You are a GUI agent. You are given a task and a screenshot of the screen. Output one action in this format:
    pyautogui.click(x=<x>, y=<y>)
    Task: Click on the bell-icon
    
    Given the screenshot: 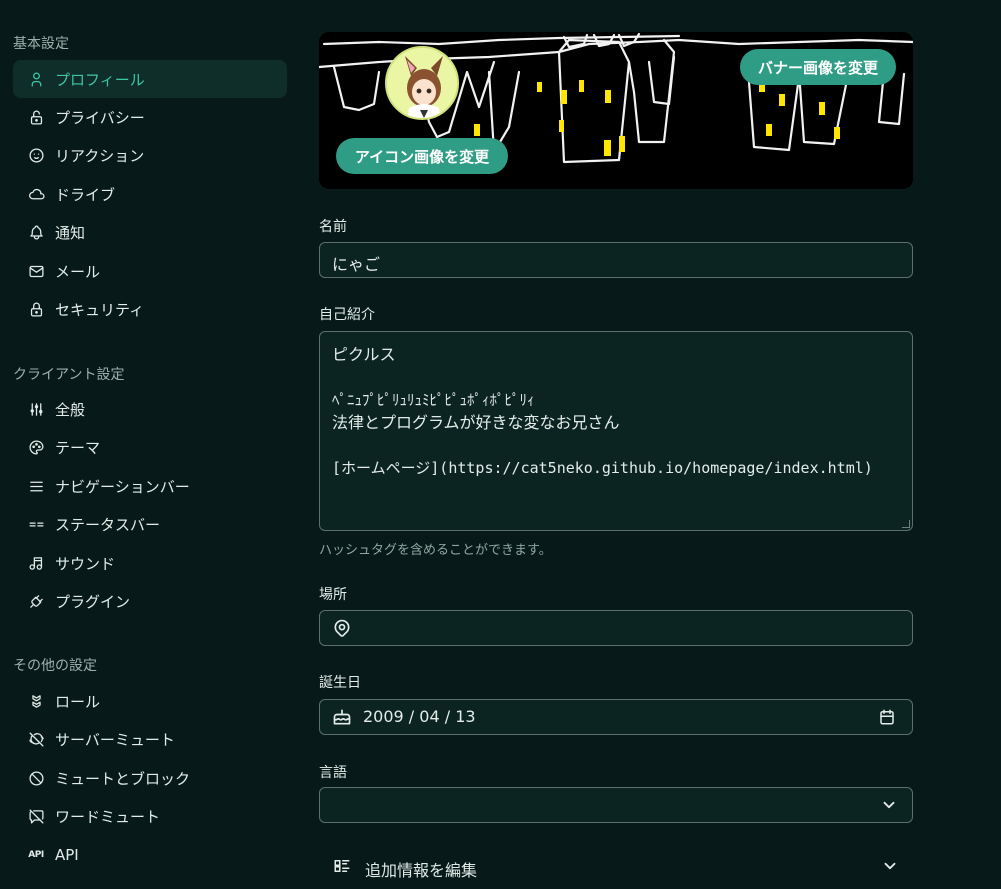 What is the action you would take?
    pyautogui.click(x=36, y=232)
    